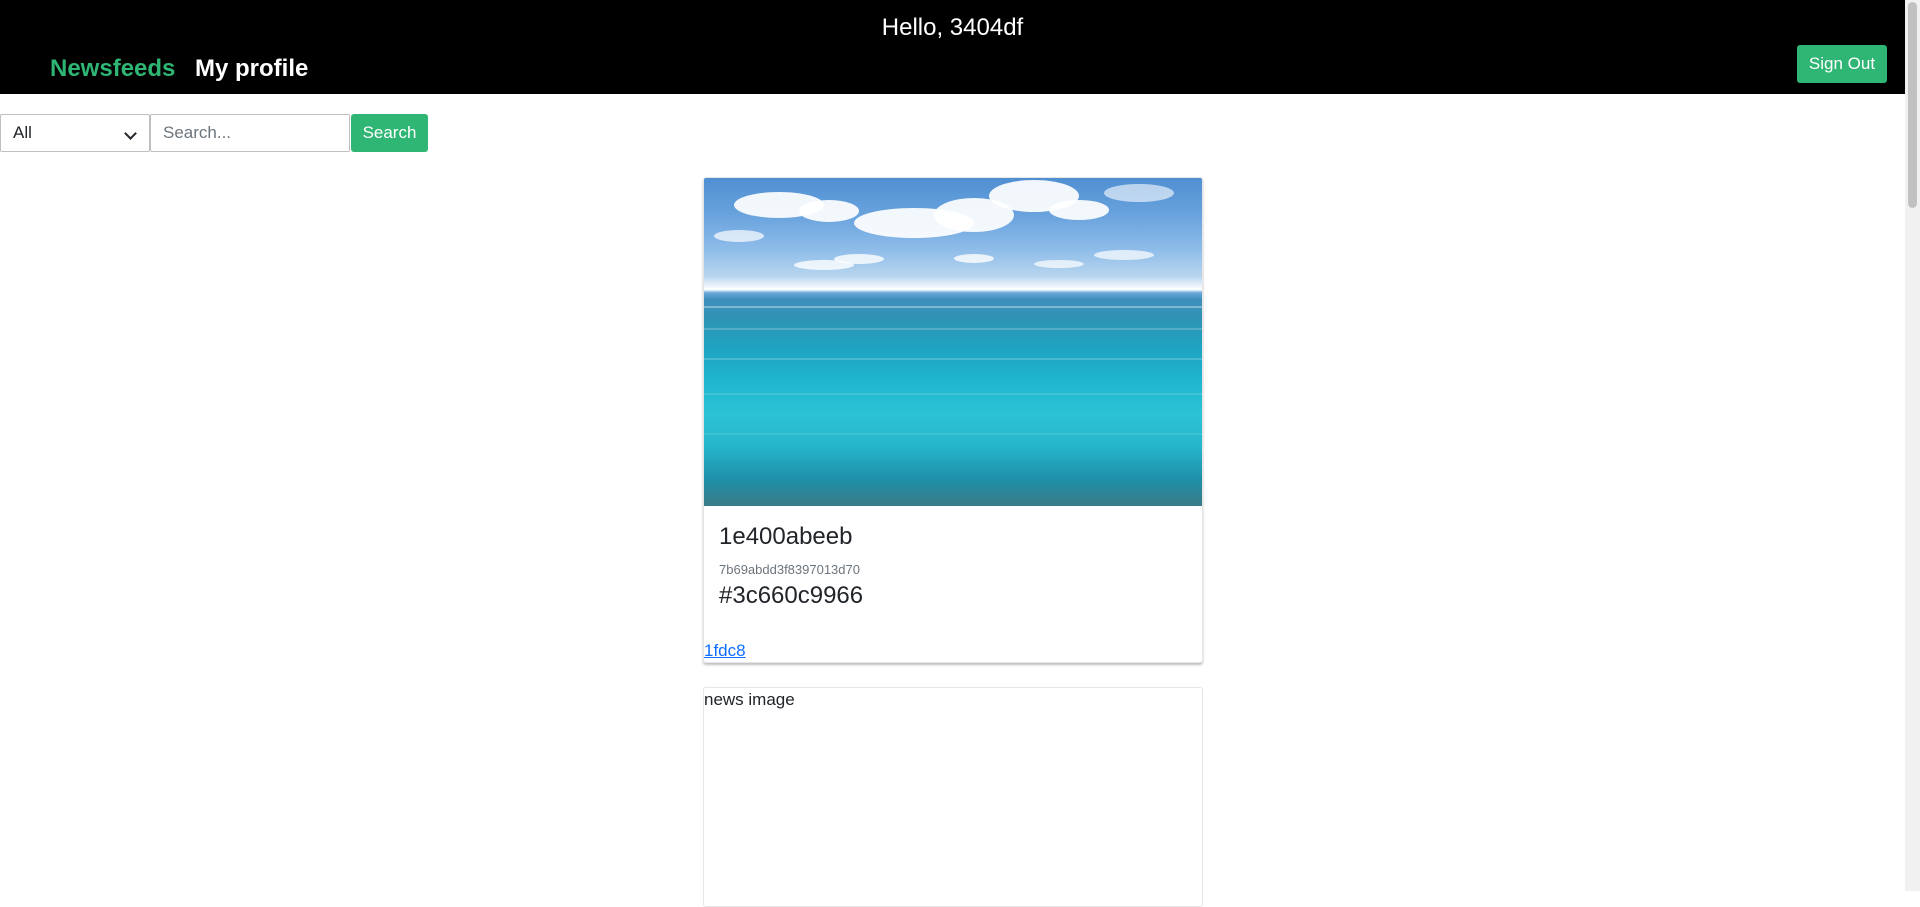  Describe the element at coordinates (791, 595) in the screenshot. I see `news-tag: #3c660c9966` at that location.